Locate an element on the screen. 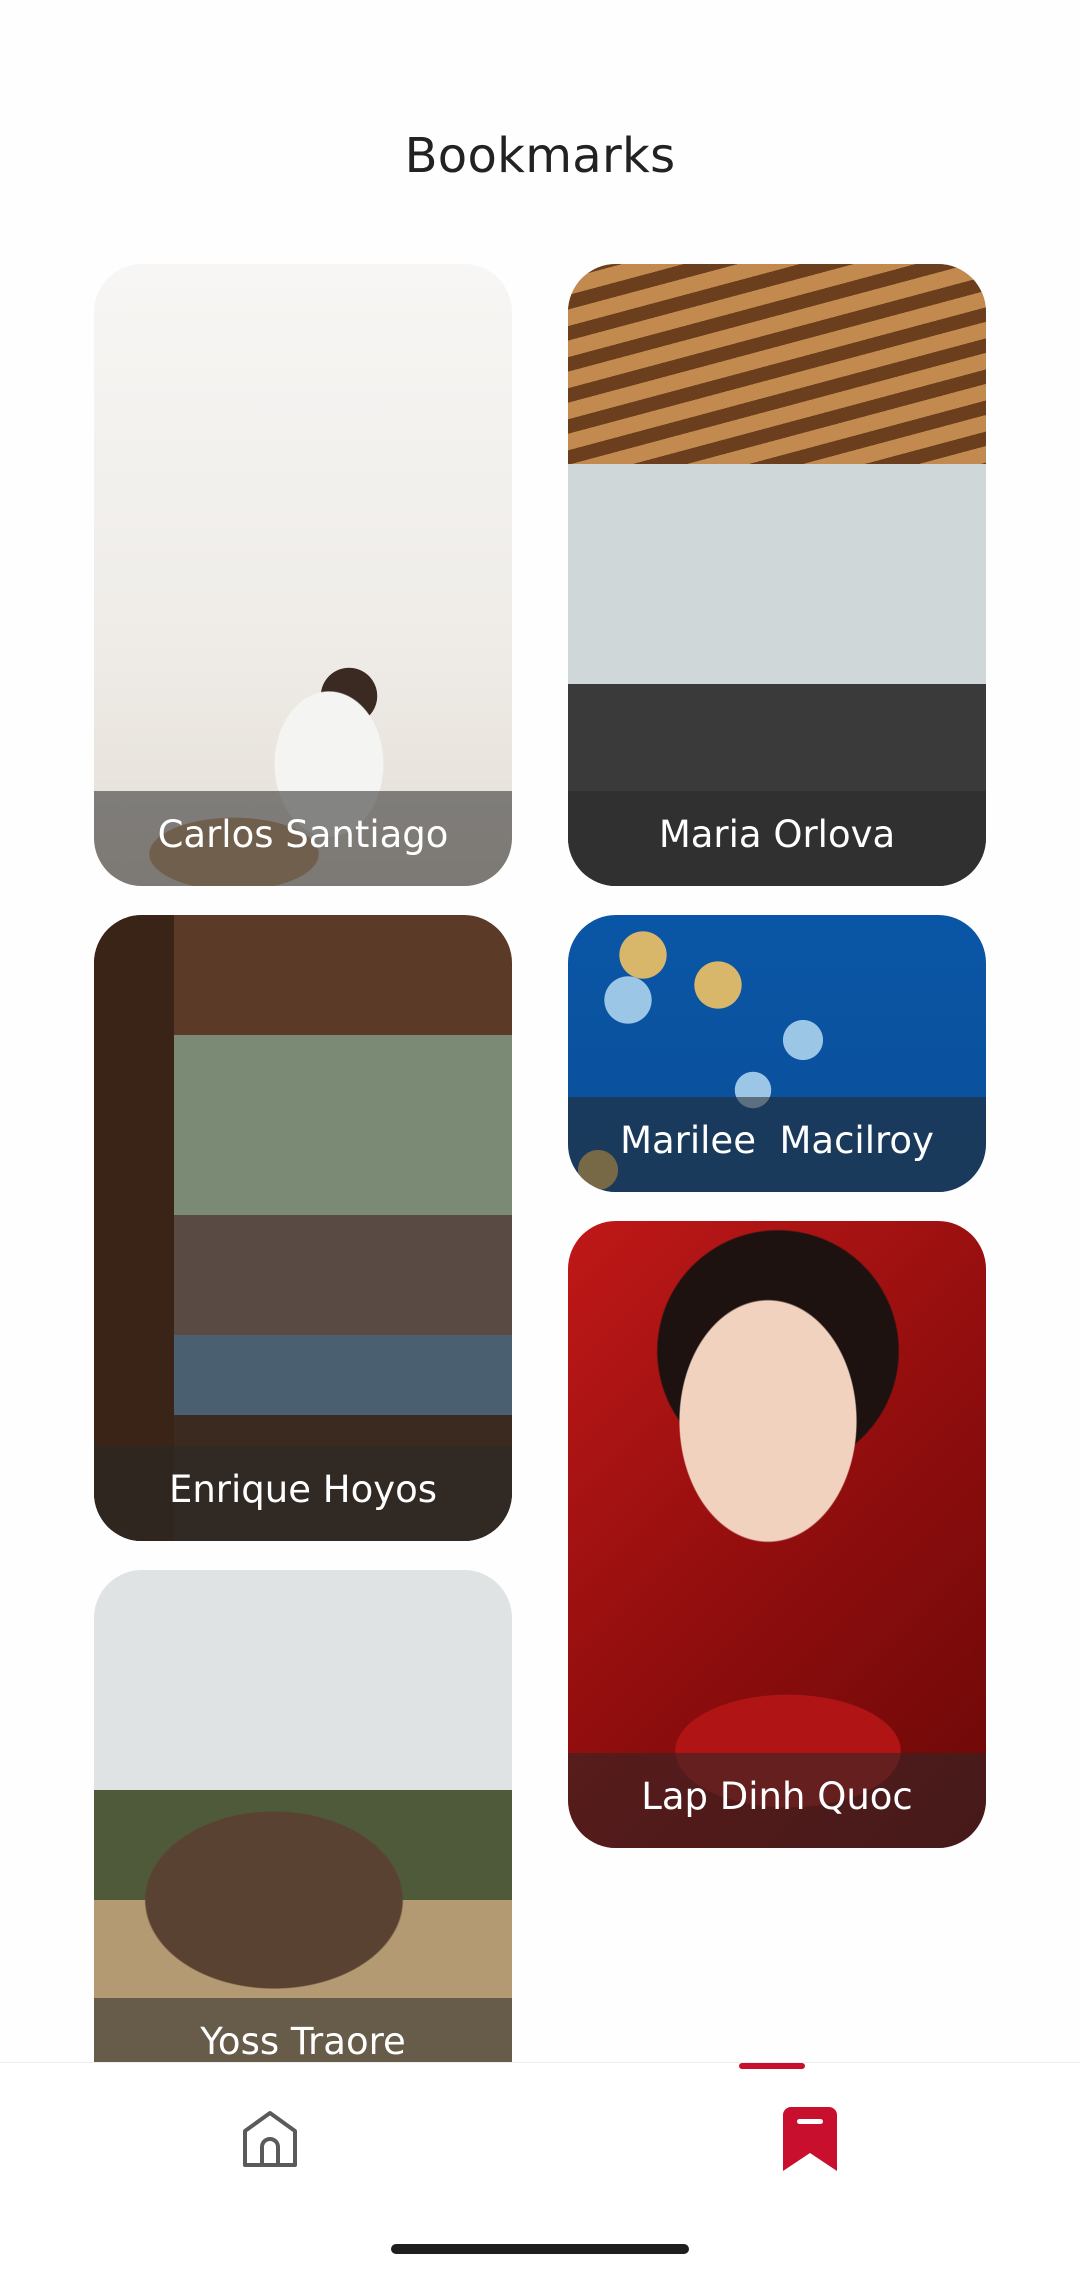 The image size is (1080, 2280). home-icon is located at coordinates (270, 2139).